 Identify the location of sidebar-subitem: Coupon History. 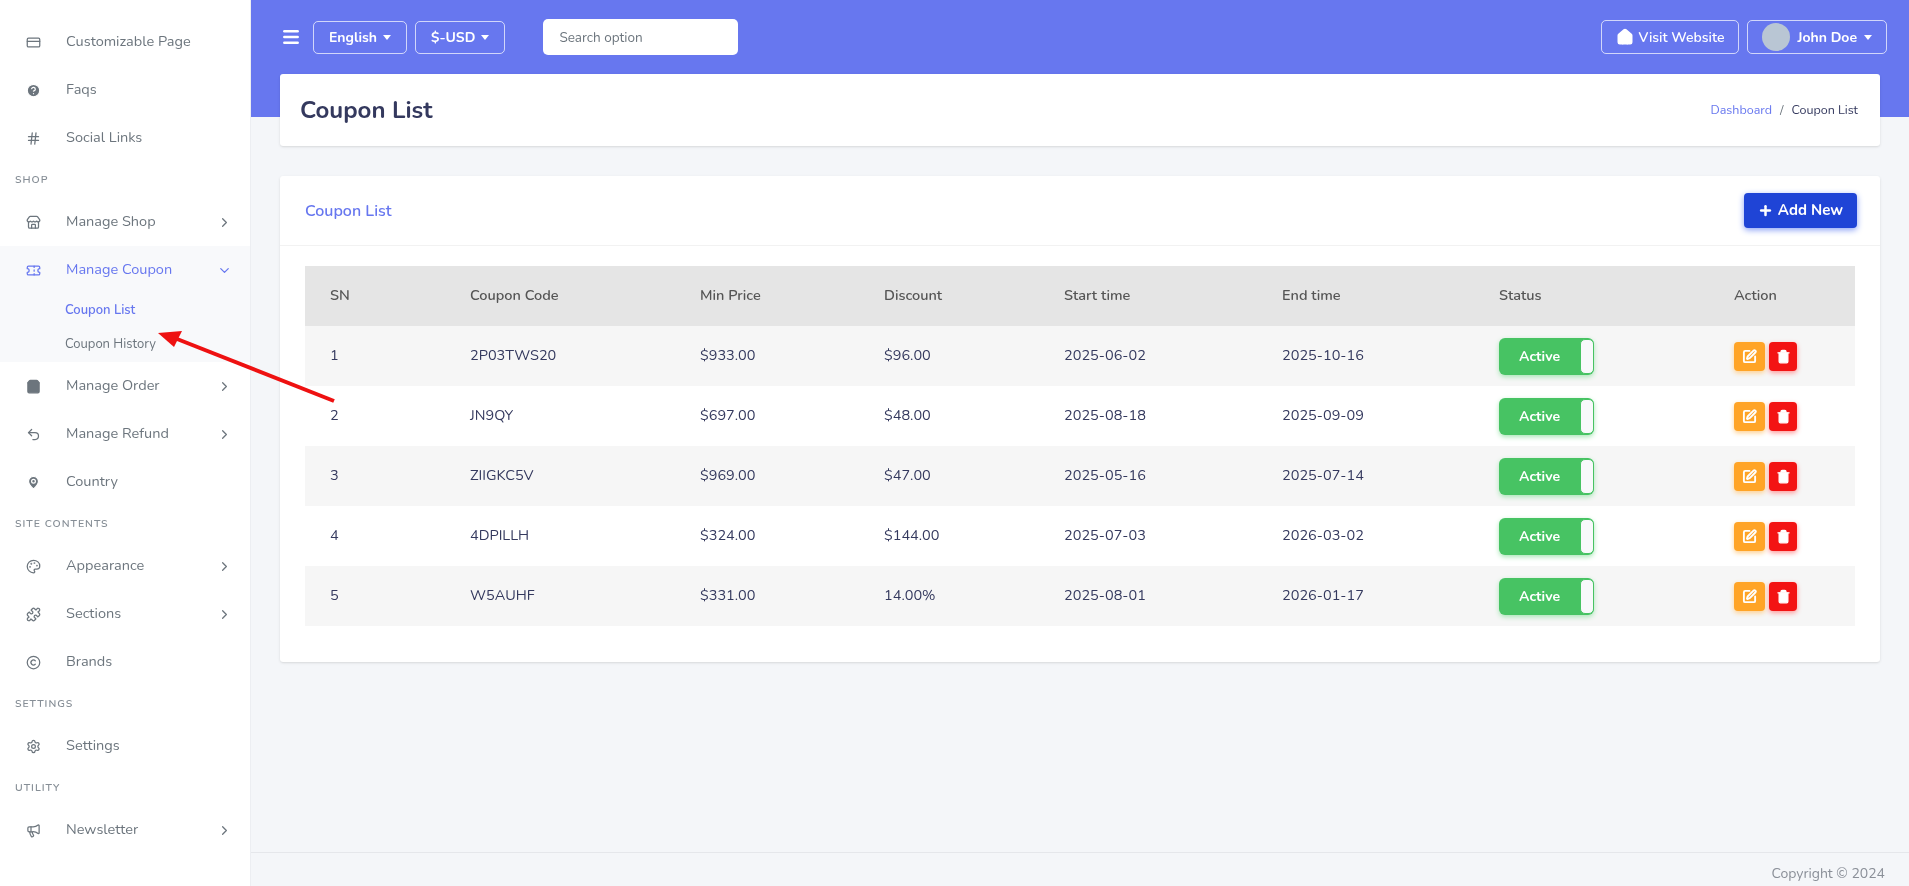
(125, 345).